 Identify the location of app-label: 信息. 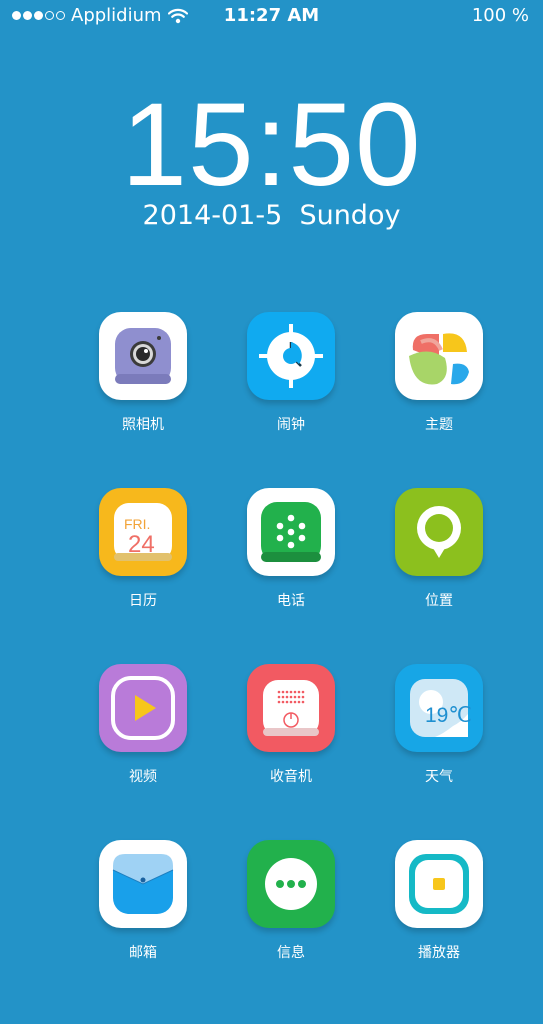
(291, 953).